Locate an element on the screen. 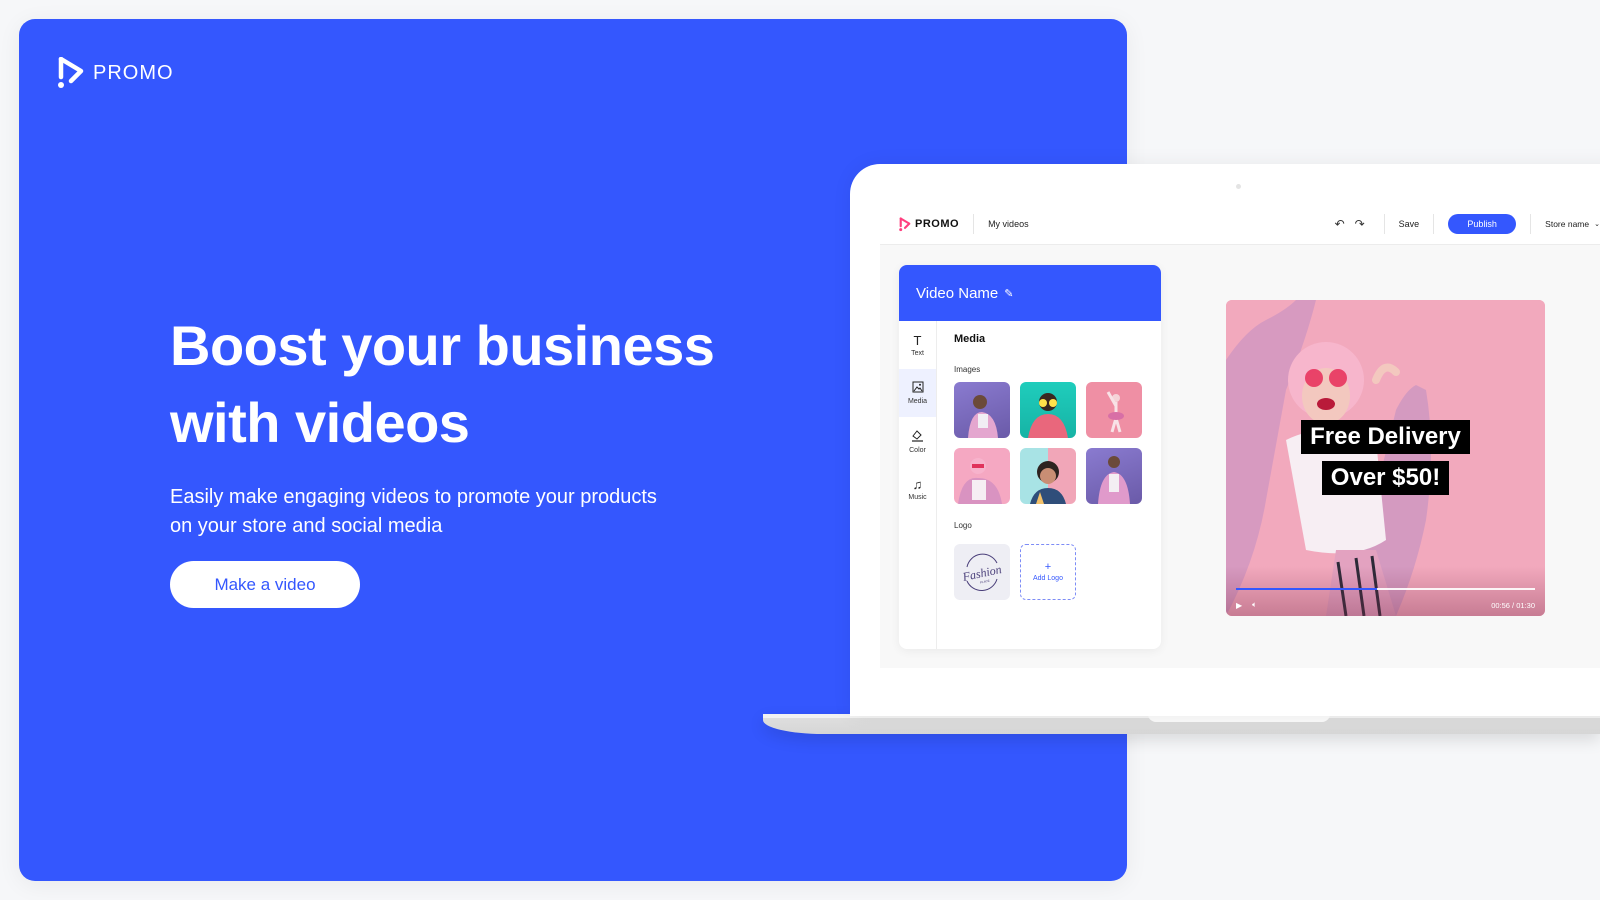  logo-row: Fashion PLACE + Add Logo is located at coordinates (1015, 572).